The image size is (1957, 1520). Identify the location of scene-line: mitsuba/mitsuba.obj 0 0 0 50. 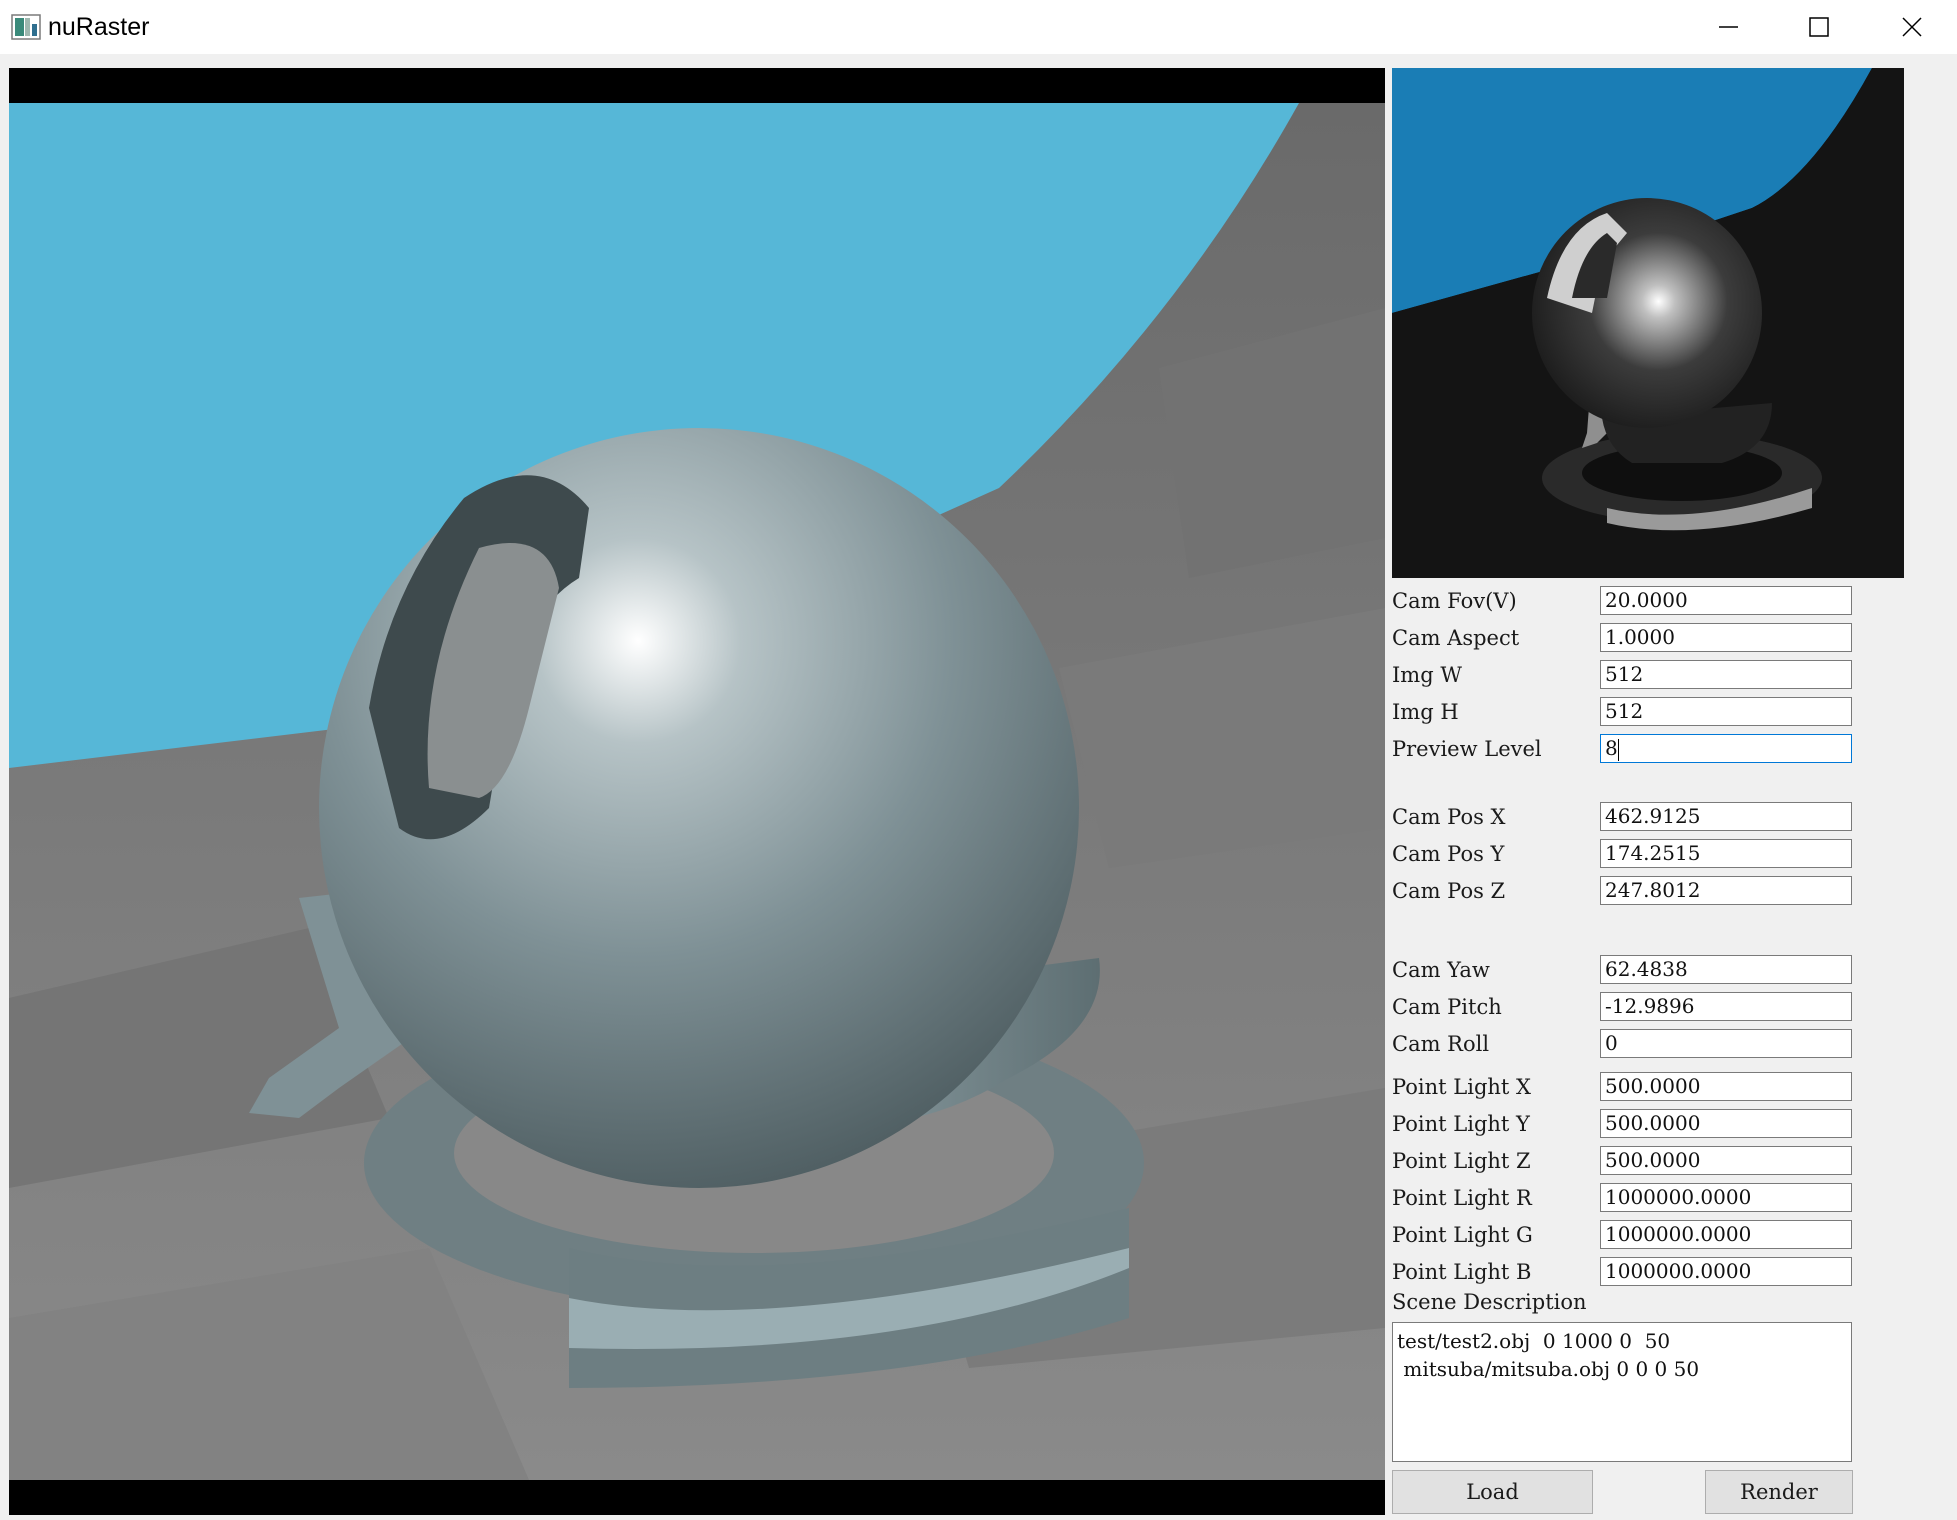
(1548, 1369).